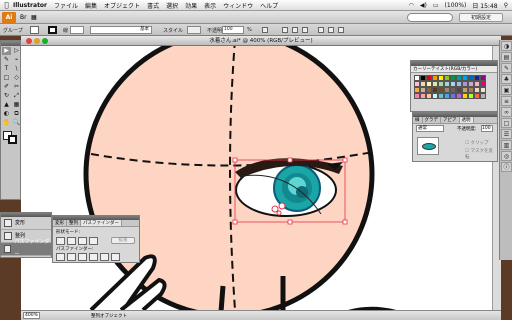  I want to click on stroke-swatch, so click(52, 30).